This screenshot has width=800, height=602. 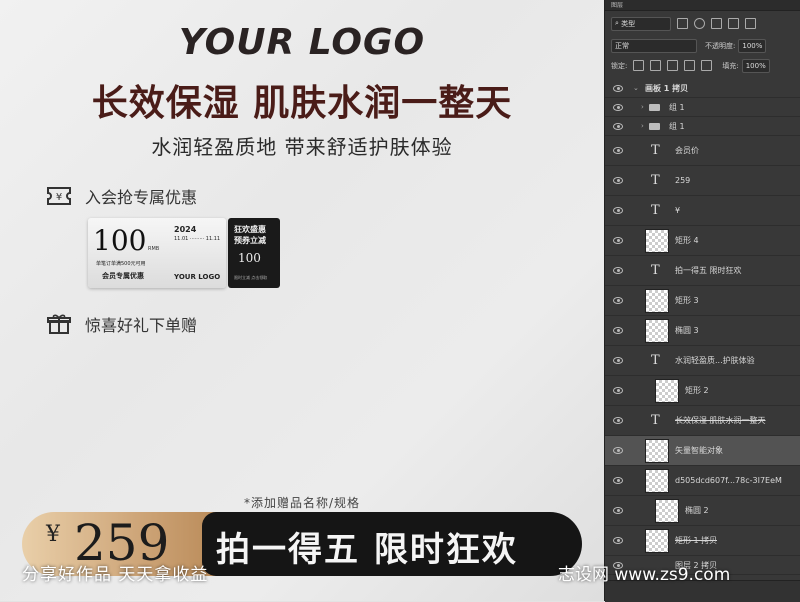 I want to click on layer-row-selected: 矢量智能对象, so click(x=702, y=451).